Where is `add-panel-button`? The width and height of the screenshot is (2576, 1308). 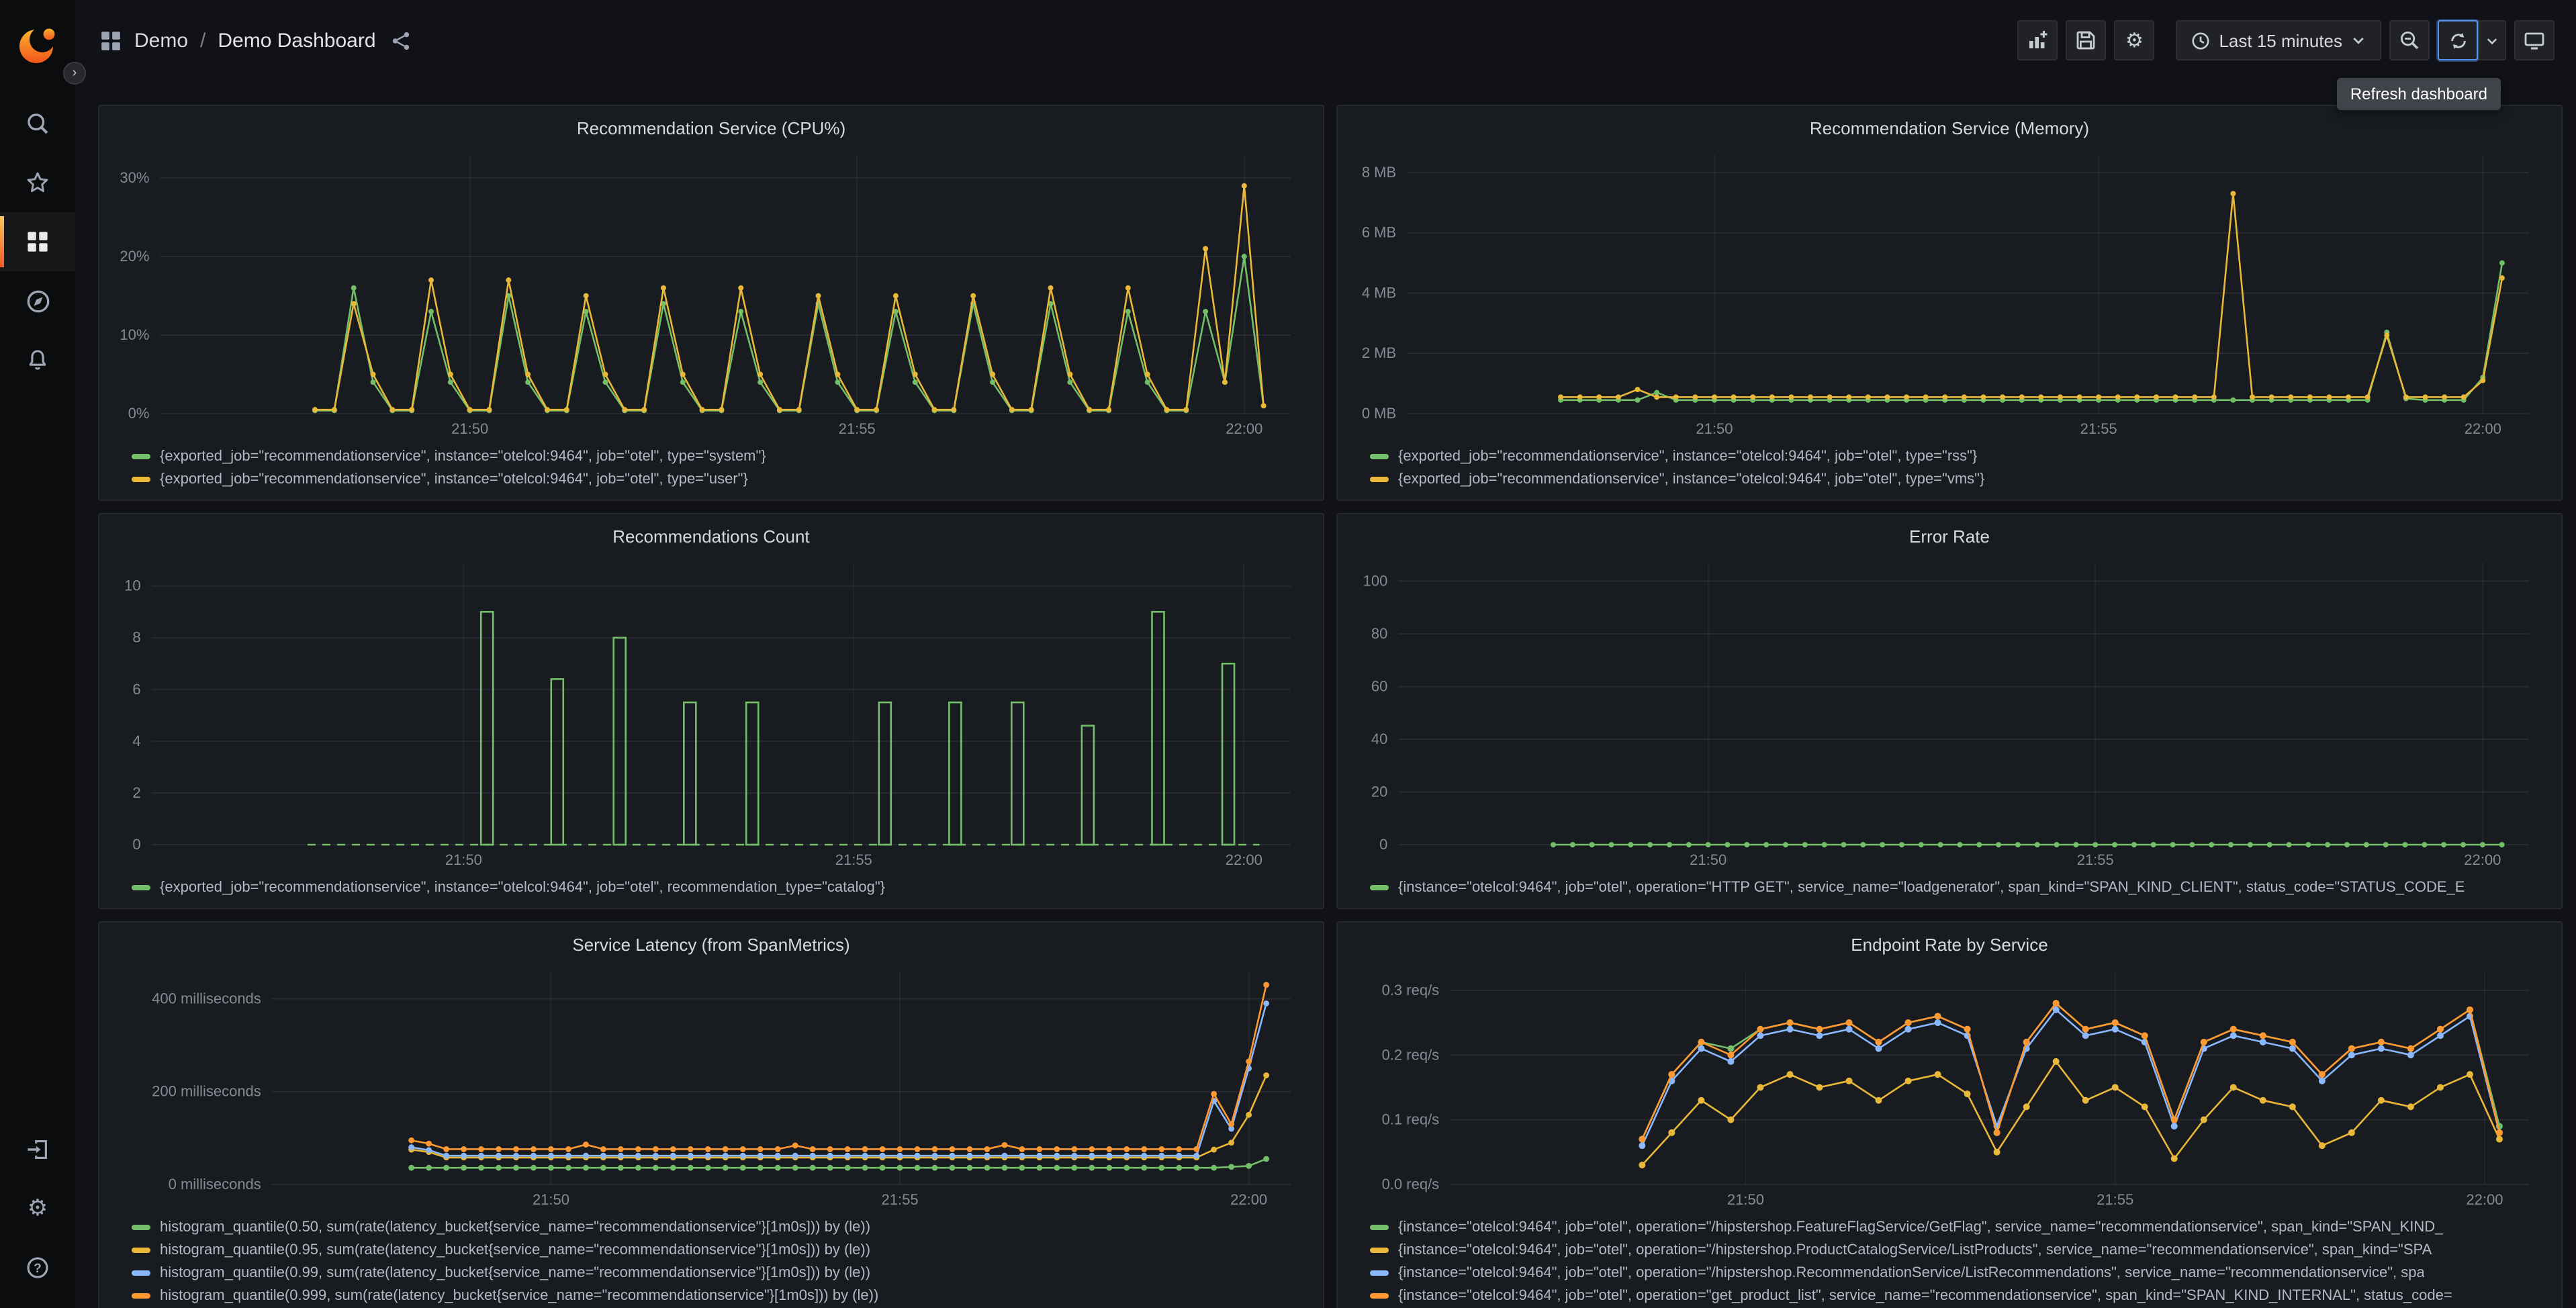 add-panel-button is located at coordinates (2037, 40).